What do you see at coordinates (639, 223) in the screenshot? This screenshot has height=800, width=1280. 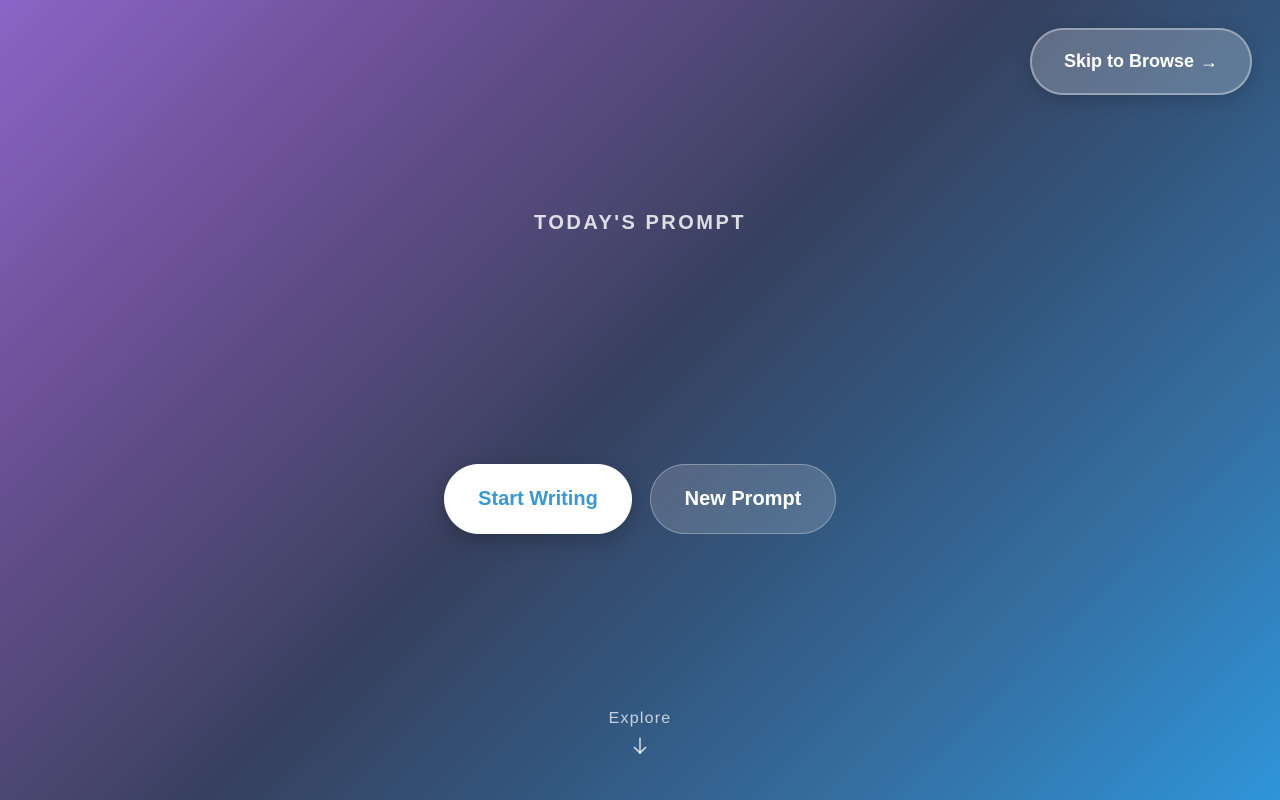 I see `todays-prompt-heading: TODAY'S PROMPT` at bounding box center [639, 223].